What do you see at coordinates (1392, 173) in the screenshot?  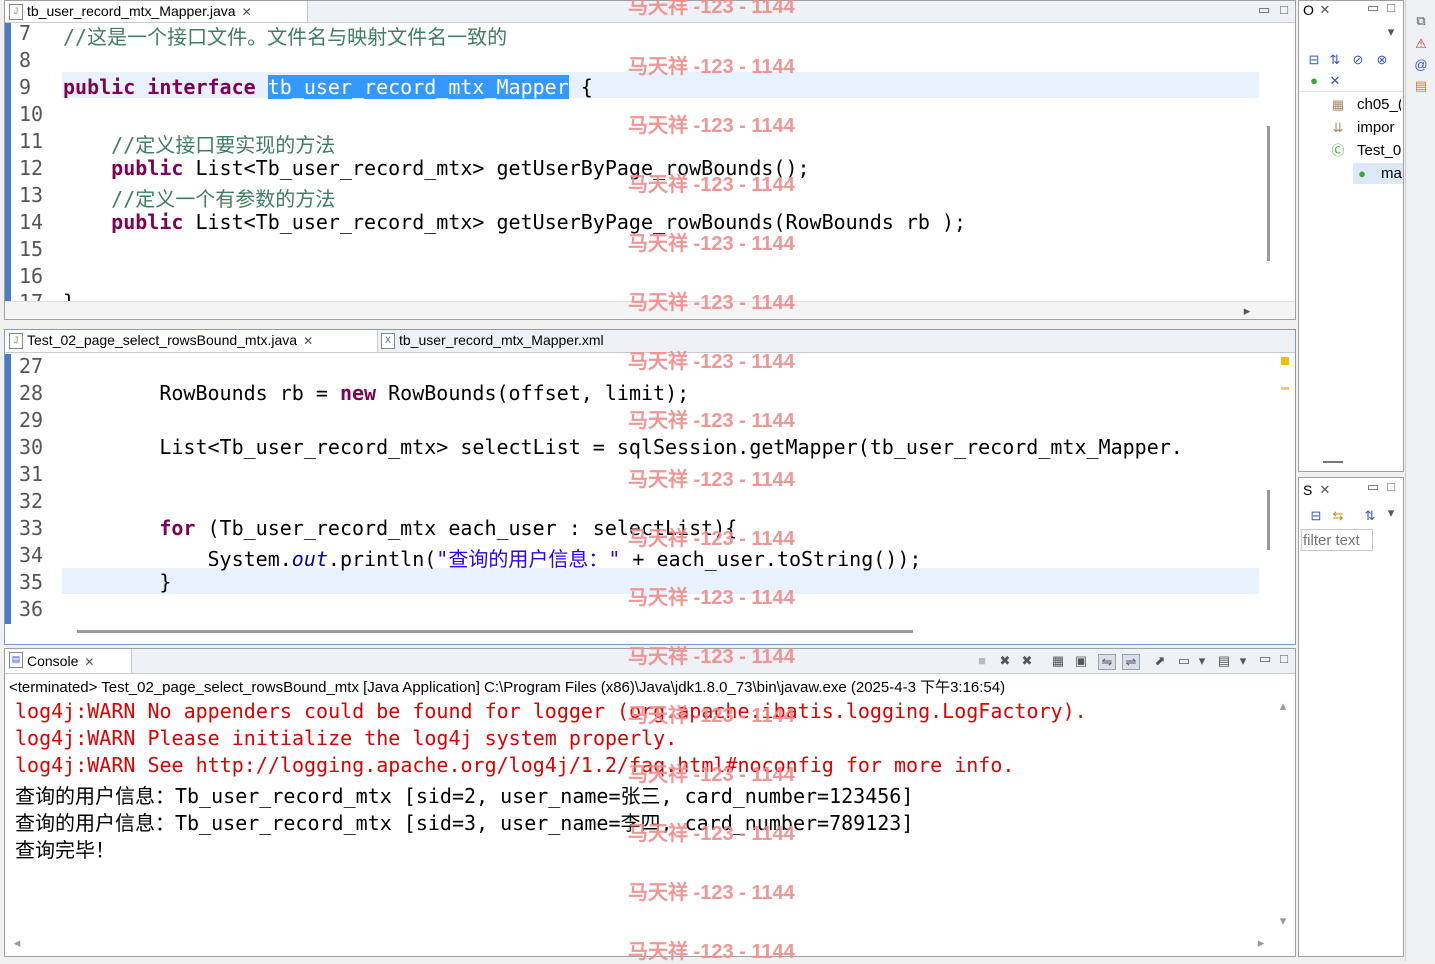 I see `outline-item: ma` at bounding box center [1392, 173].